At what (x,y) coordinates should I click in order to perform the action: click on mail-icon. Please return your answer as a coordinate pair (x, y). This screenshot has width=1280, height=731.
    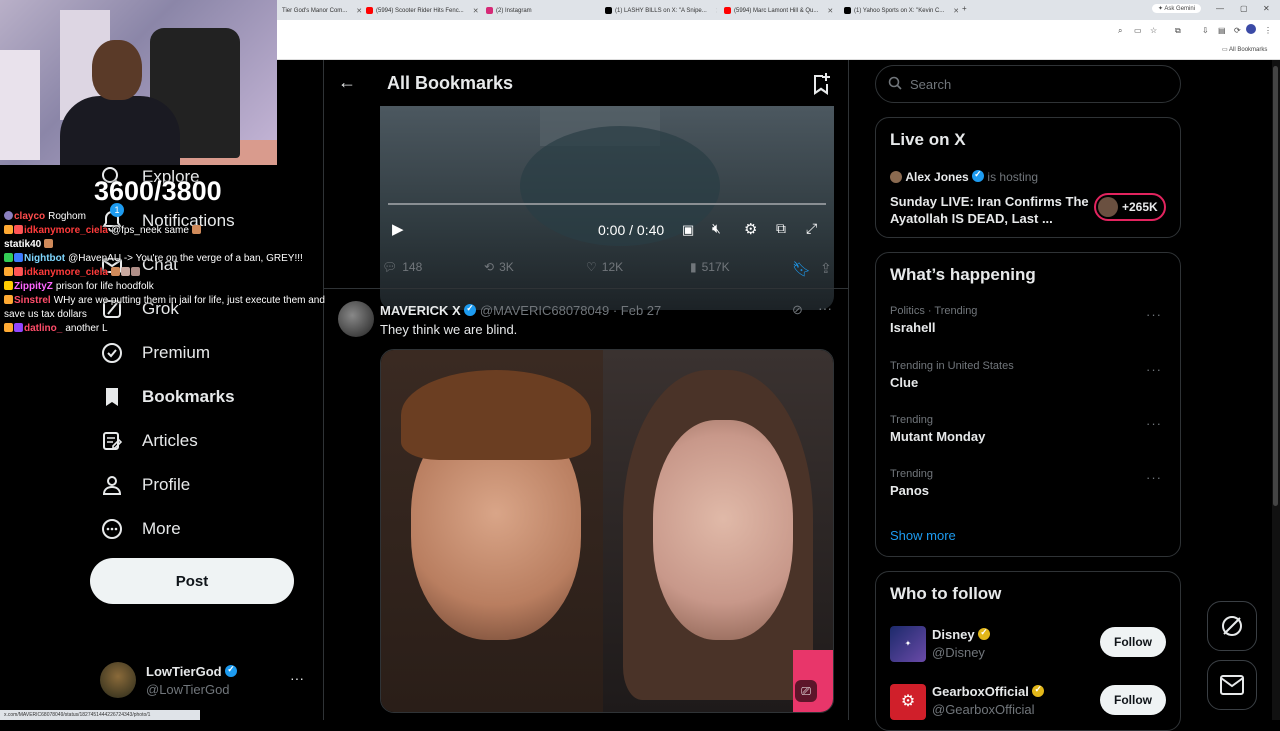
    Looking at the image, I should click on (1232, 685).